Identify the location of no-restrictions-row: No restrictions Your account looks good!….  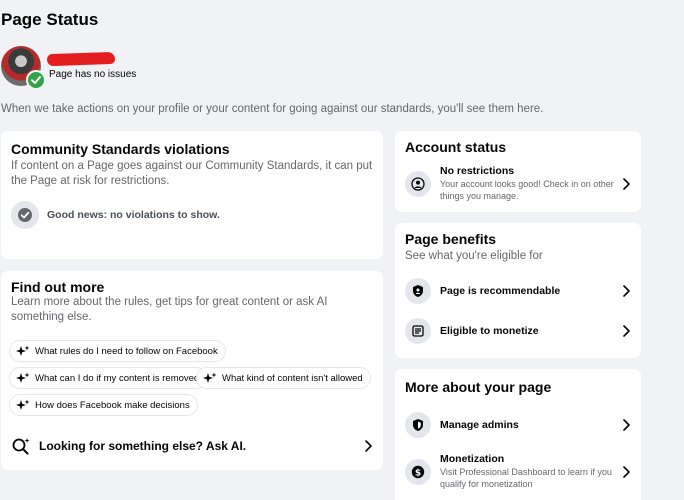
(518, 183).